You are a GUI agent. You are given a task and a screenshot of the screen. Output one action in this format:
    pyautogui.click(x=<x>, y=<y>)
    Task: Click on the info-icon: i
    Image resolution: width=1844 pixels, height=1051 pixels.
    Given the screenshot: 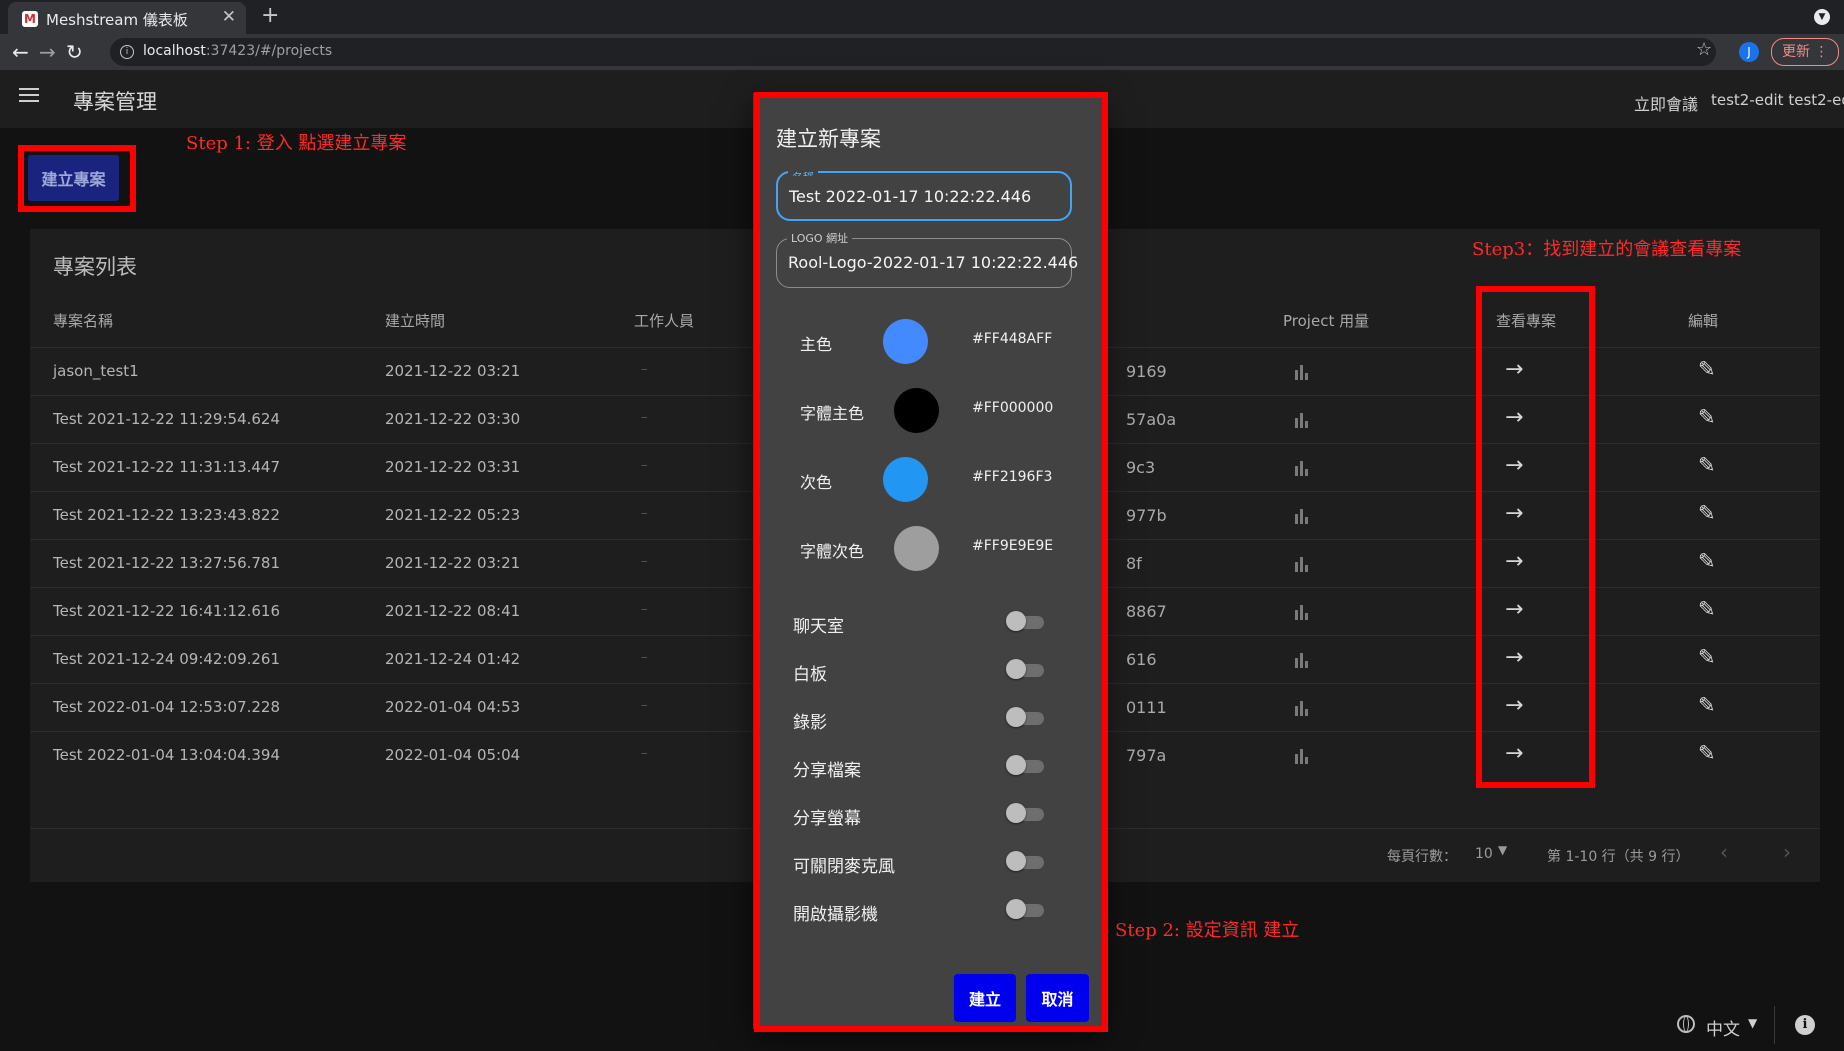 What is the action you would take?
    pyautogui.click(x=1805, y=1025)
    